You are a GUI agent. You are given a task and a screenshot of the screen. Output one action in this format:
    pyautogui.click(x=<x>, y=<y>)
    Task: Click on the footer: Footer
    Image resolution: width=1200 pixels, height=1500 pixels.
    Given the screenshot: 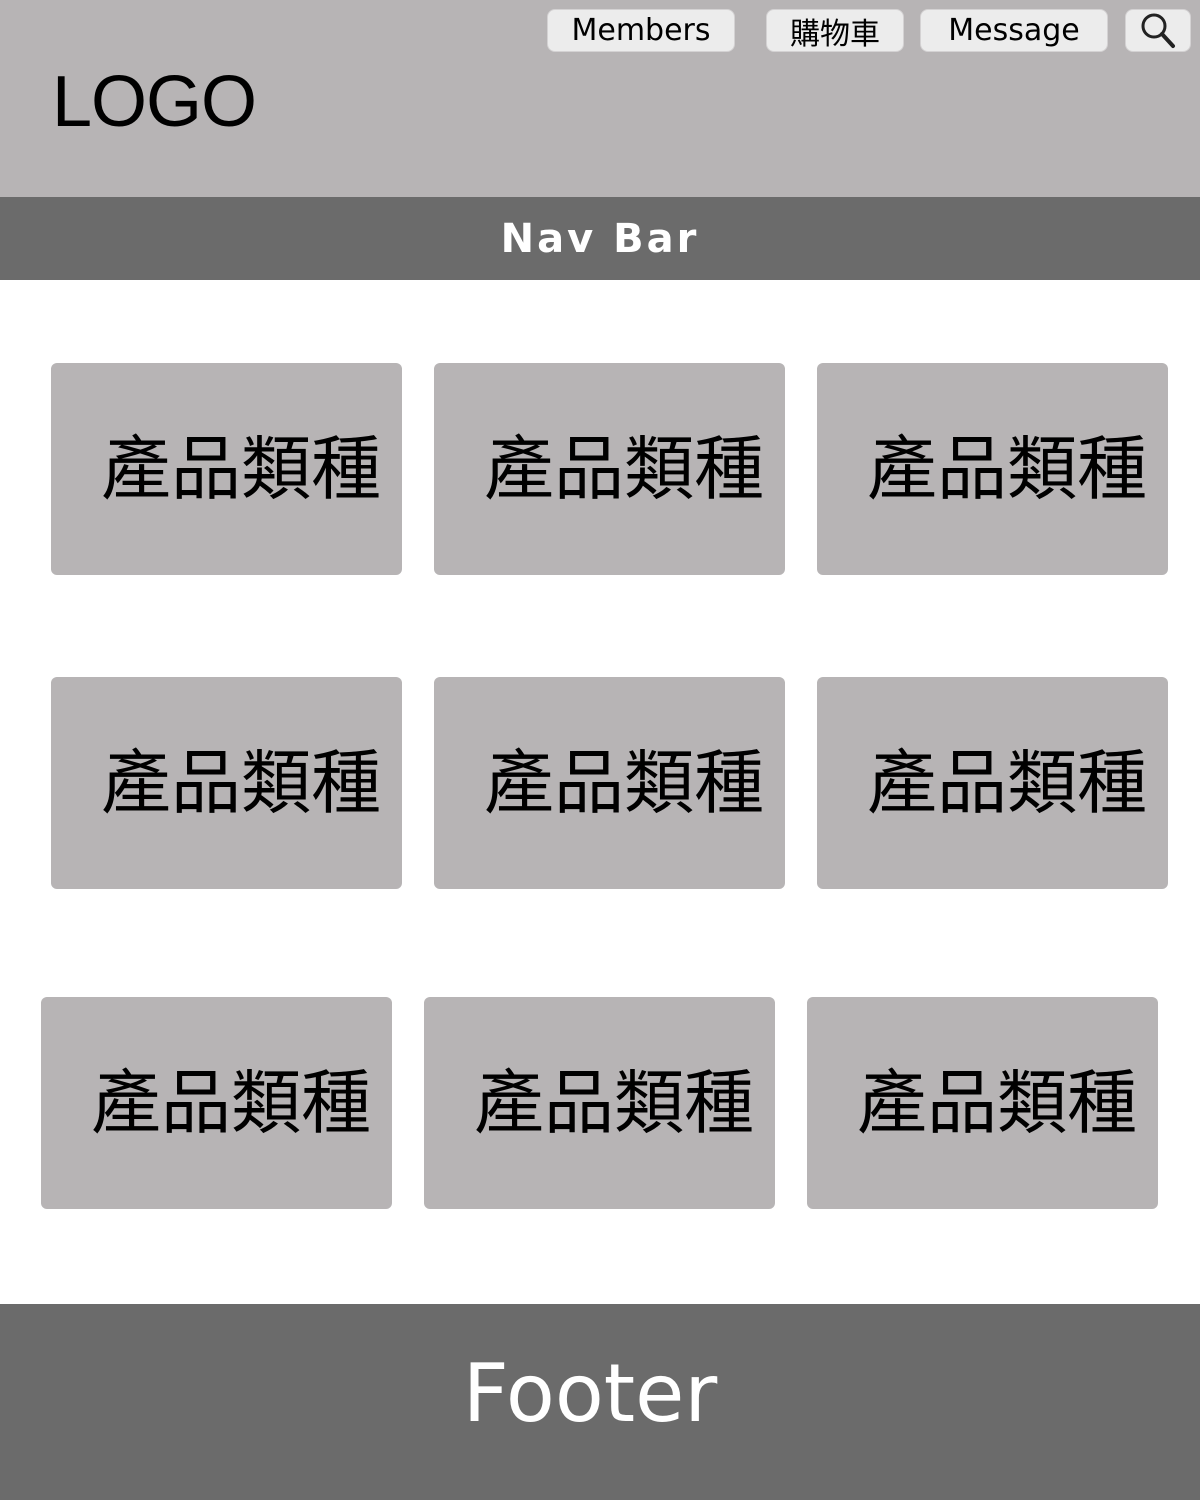 What is the action you would take?
    pyautogui.click(x=600, y=1402)
    